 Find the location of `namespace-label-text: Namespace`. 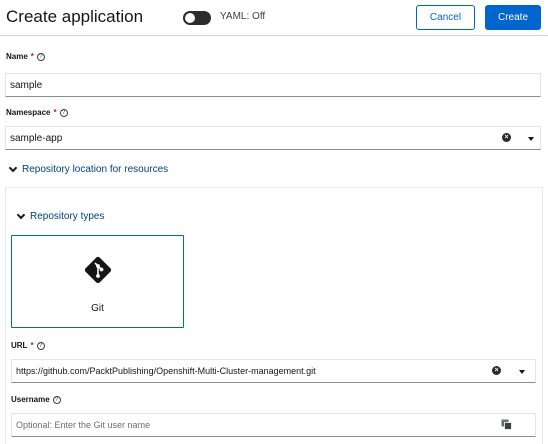

namespace-label-text: Namespace is located at coordinates (28, 112).